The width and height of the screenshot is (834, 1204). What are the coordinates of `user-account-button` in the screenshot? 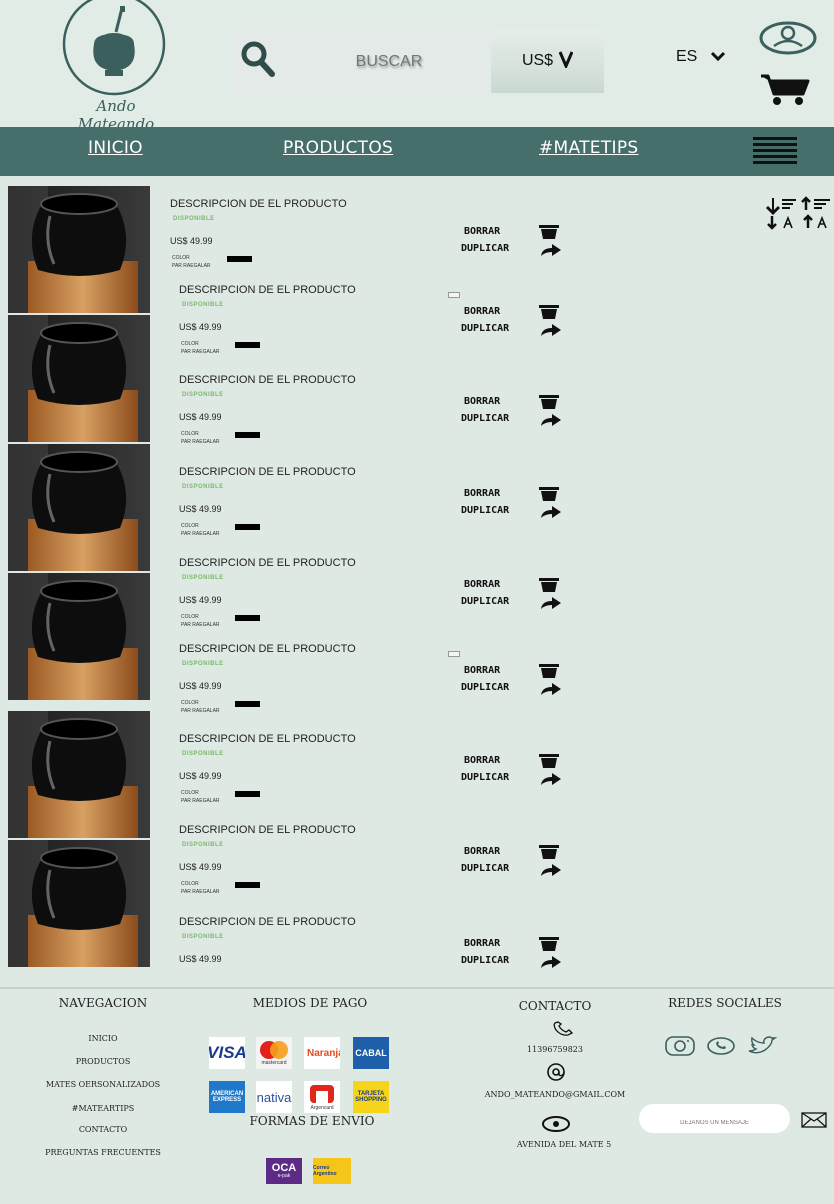 It's located at (788, 40).